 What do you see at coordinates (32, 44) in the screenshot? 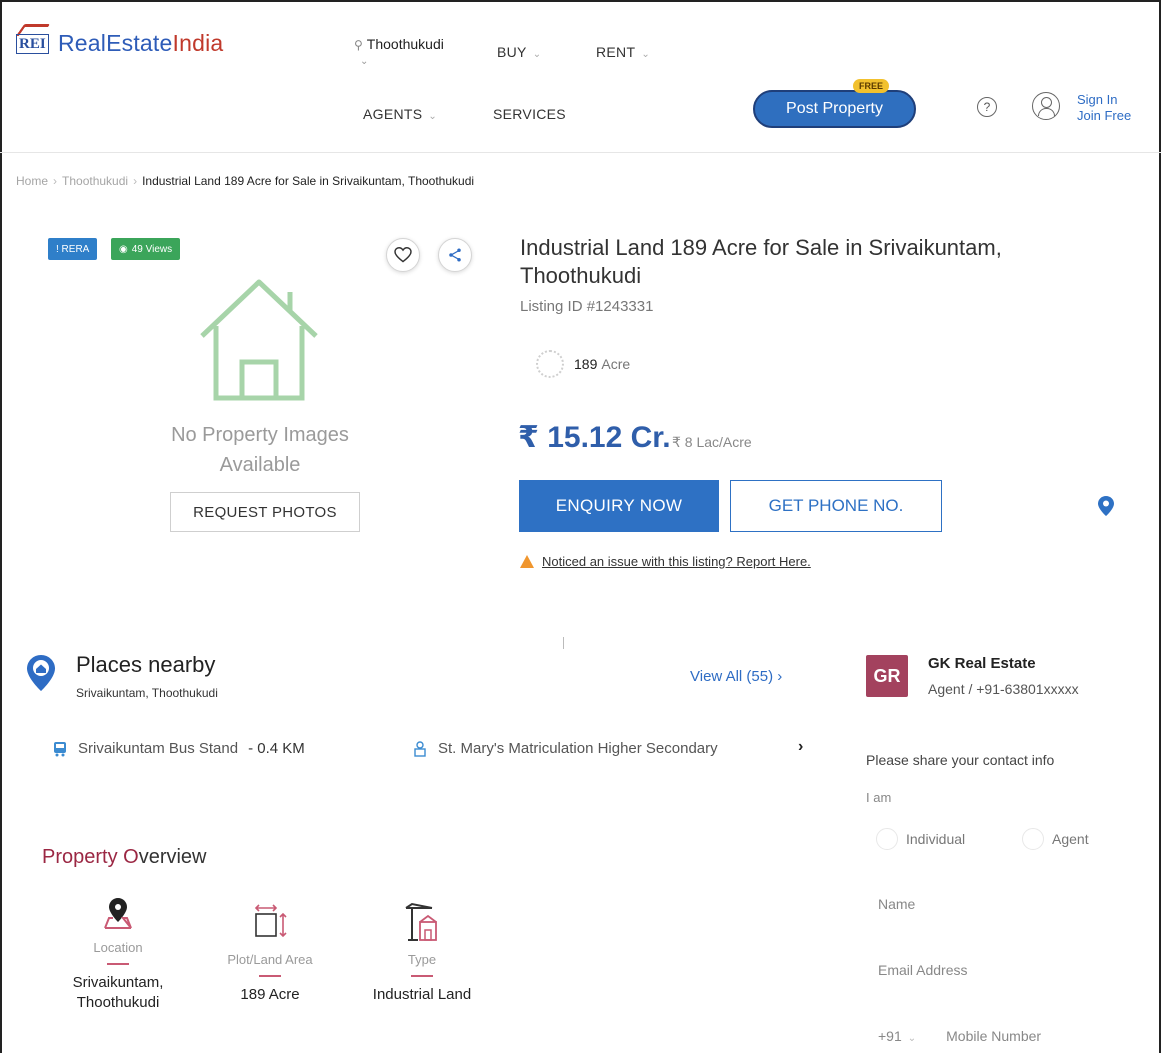
I see `logo-code: REI` at bounding box center [32, 44].